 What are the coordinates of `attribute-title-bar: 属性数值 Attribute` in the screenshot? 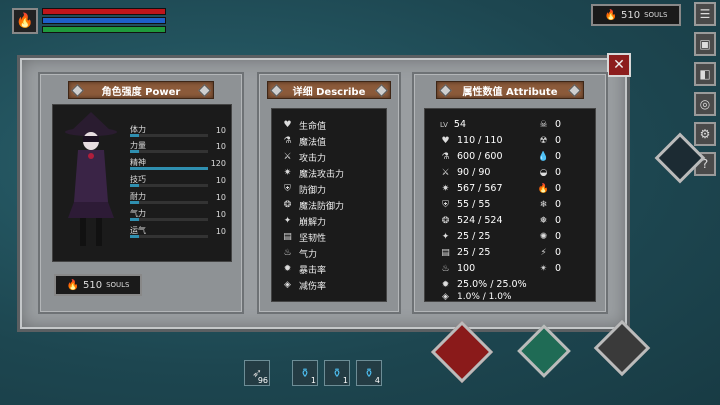 It's located at (510, 90).